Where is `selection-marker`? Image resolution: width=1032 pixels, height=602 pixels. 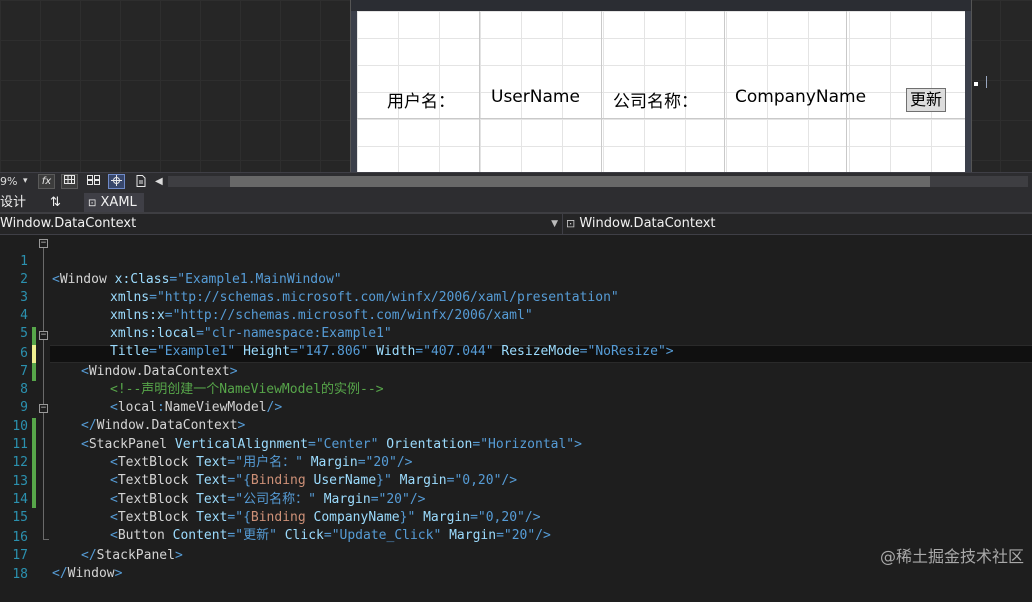 selection-marker is located at coordinates (986, 82).